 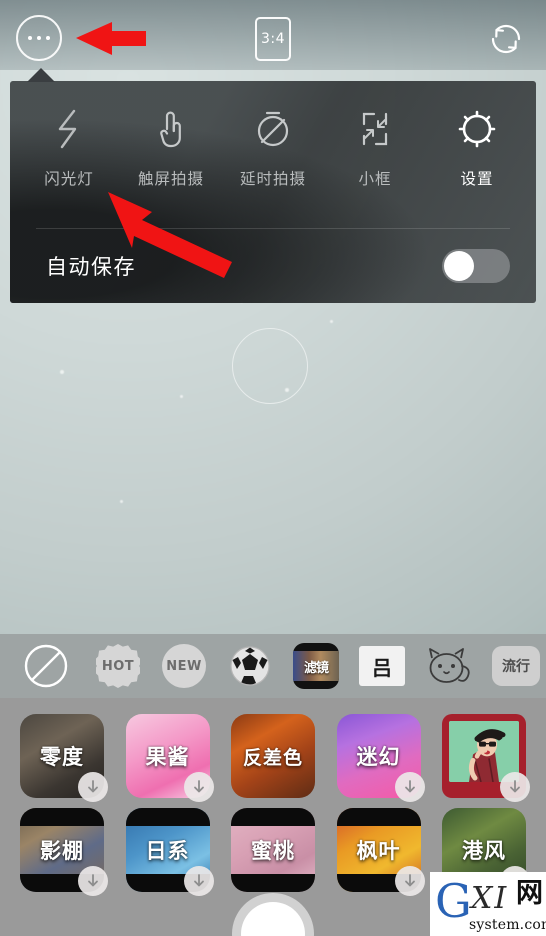 I want to click on filter-cell: 果酱, so click(x=169, y=758).